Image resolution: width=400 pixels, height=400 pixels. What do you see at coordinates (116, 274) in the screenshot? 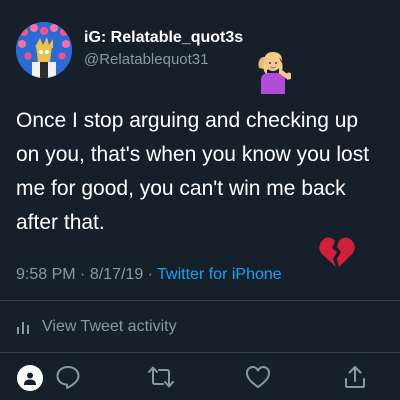
I see `tweet-date: 8/17/19` at bounding box center [116, 274].